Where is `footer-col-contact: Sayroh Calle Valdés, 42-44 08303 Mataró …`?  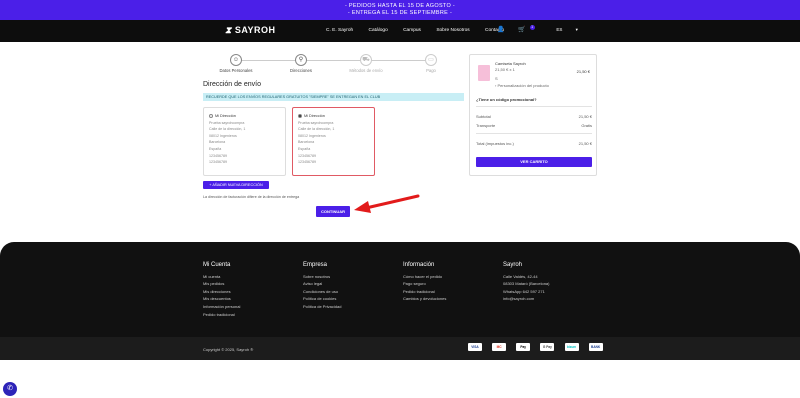
footer-col-contact: Sayroh Calle Valdés, 42-44 08303 Mataró … is located at coordinates (526, 282).